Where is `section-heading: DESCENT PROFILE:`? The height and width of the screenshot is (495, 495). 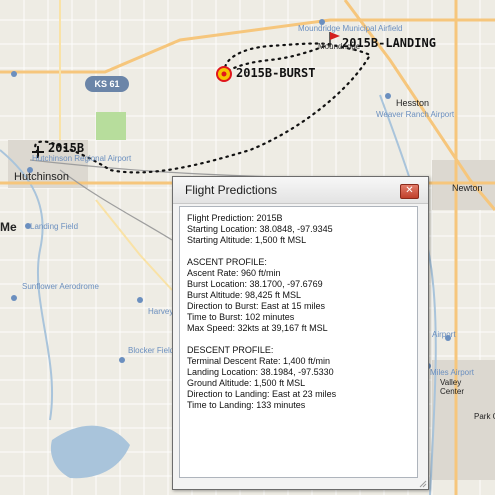
section-heading: DESCENT PROFILE: is located at coordinates (230, 350).